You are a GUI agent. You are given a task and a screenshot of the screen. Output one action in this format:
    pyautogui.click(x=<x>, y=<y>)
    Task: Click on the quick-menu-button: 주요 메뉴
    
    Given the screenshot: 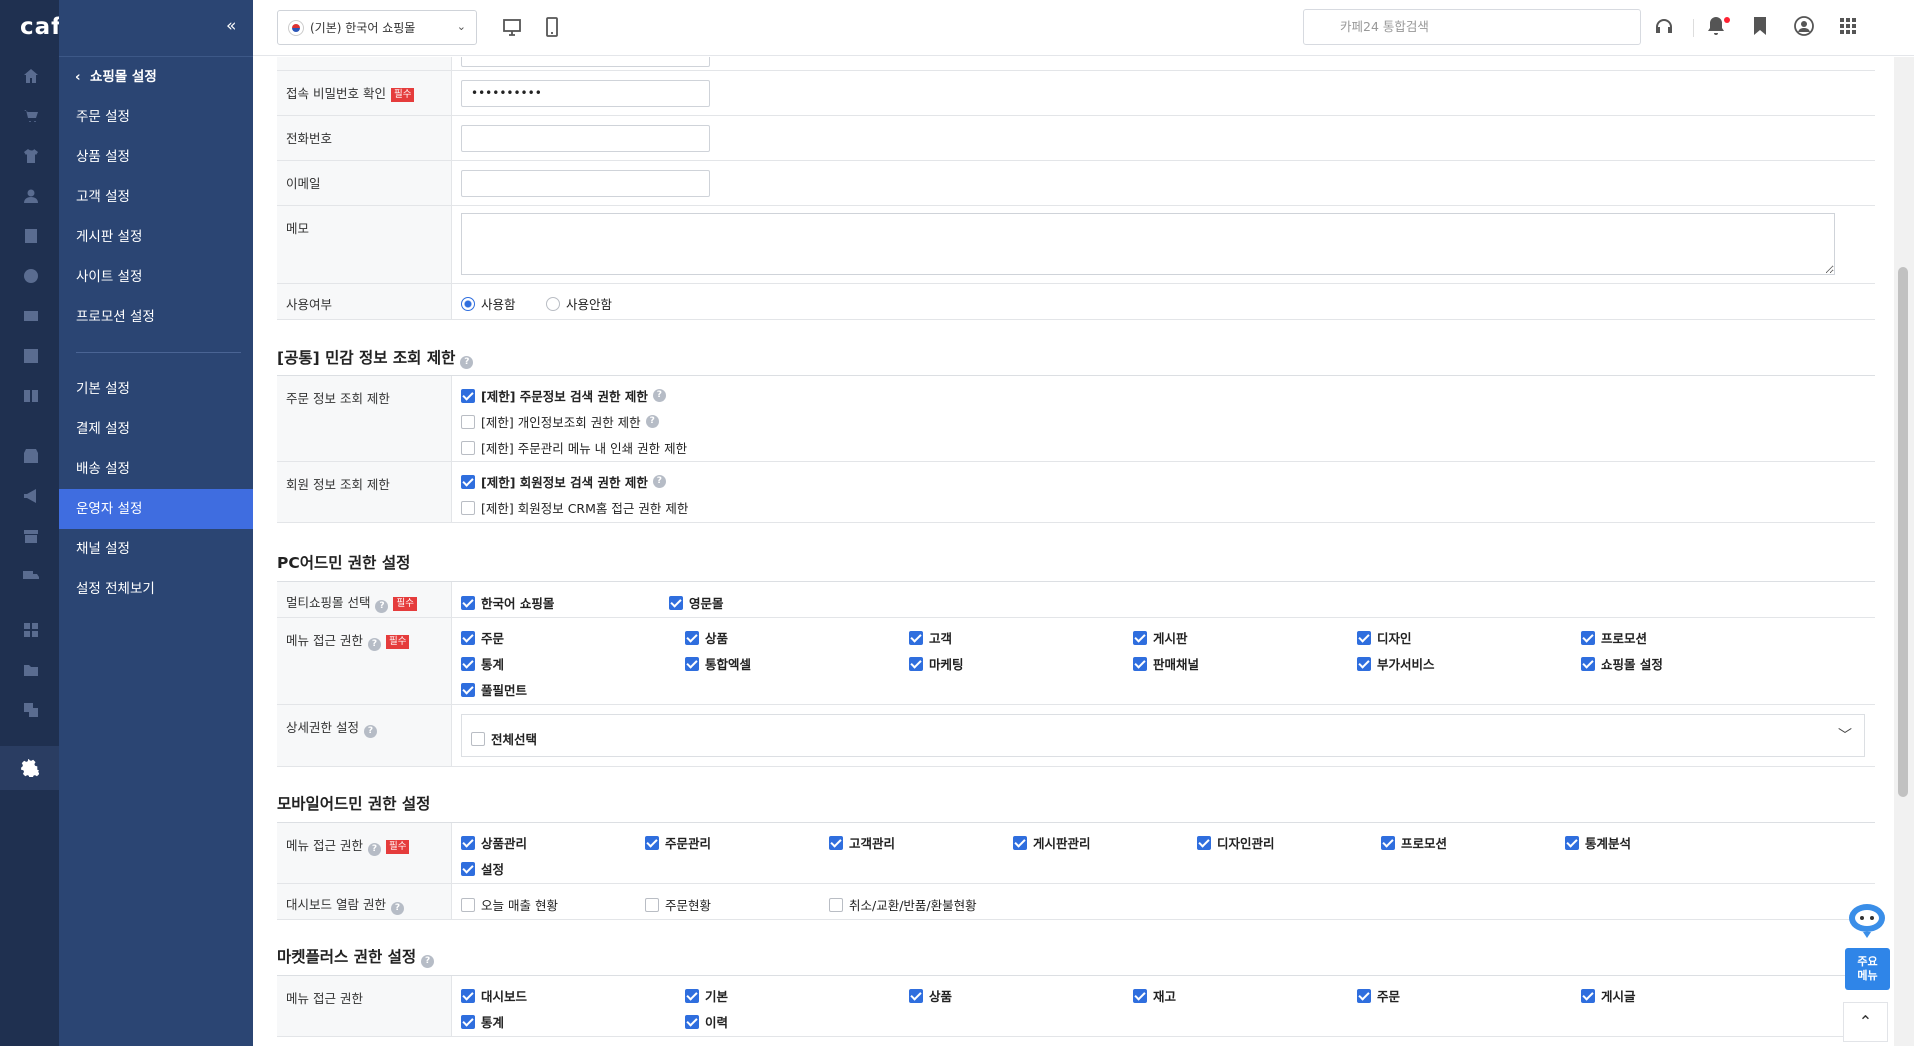 What is the action you would take?
    pyautogui.click(x=1867, y=969)
    